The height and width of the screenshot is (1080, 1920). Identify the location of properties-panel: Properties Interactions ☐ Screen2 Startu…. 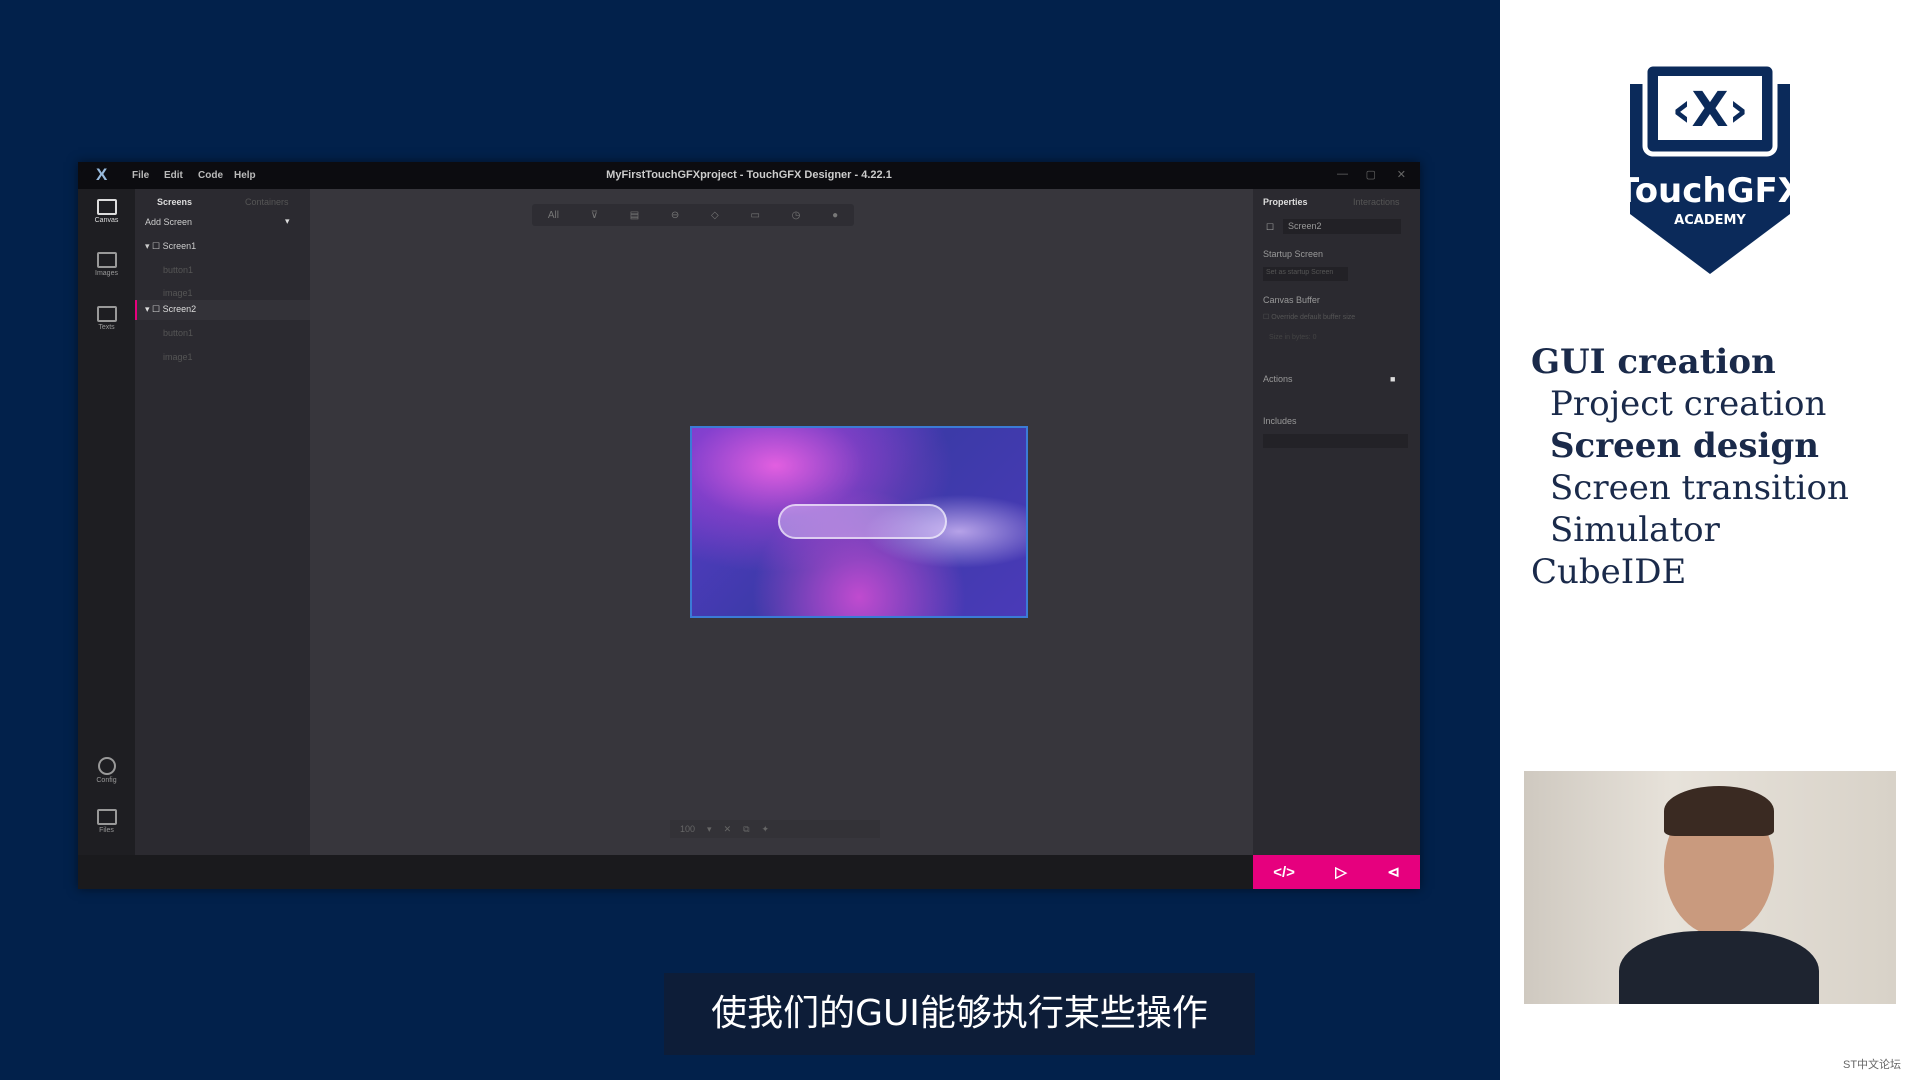
(1336, 522).